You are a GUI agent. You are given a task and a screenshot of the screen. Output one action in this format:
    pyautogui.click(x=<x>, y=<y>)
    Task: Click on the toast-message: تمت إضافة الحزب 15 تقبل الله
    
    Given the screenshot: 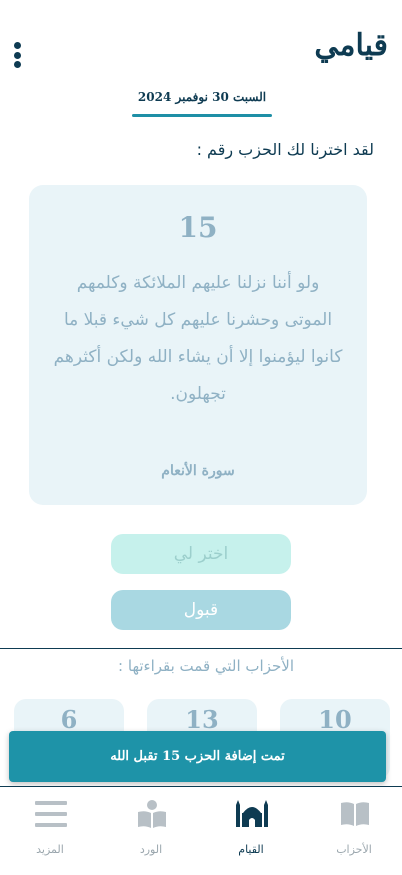 What is the action you would take?
    pyautogui.click(x=197, y=756)
    